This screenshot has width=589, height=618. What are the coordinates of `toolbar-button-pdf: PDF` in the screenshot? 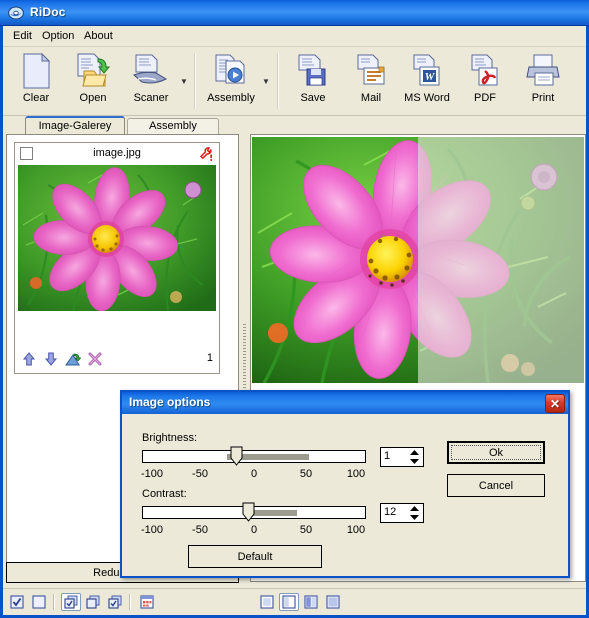 It's located at (485, 81).